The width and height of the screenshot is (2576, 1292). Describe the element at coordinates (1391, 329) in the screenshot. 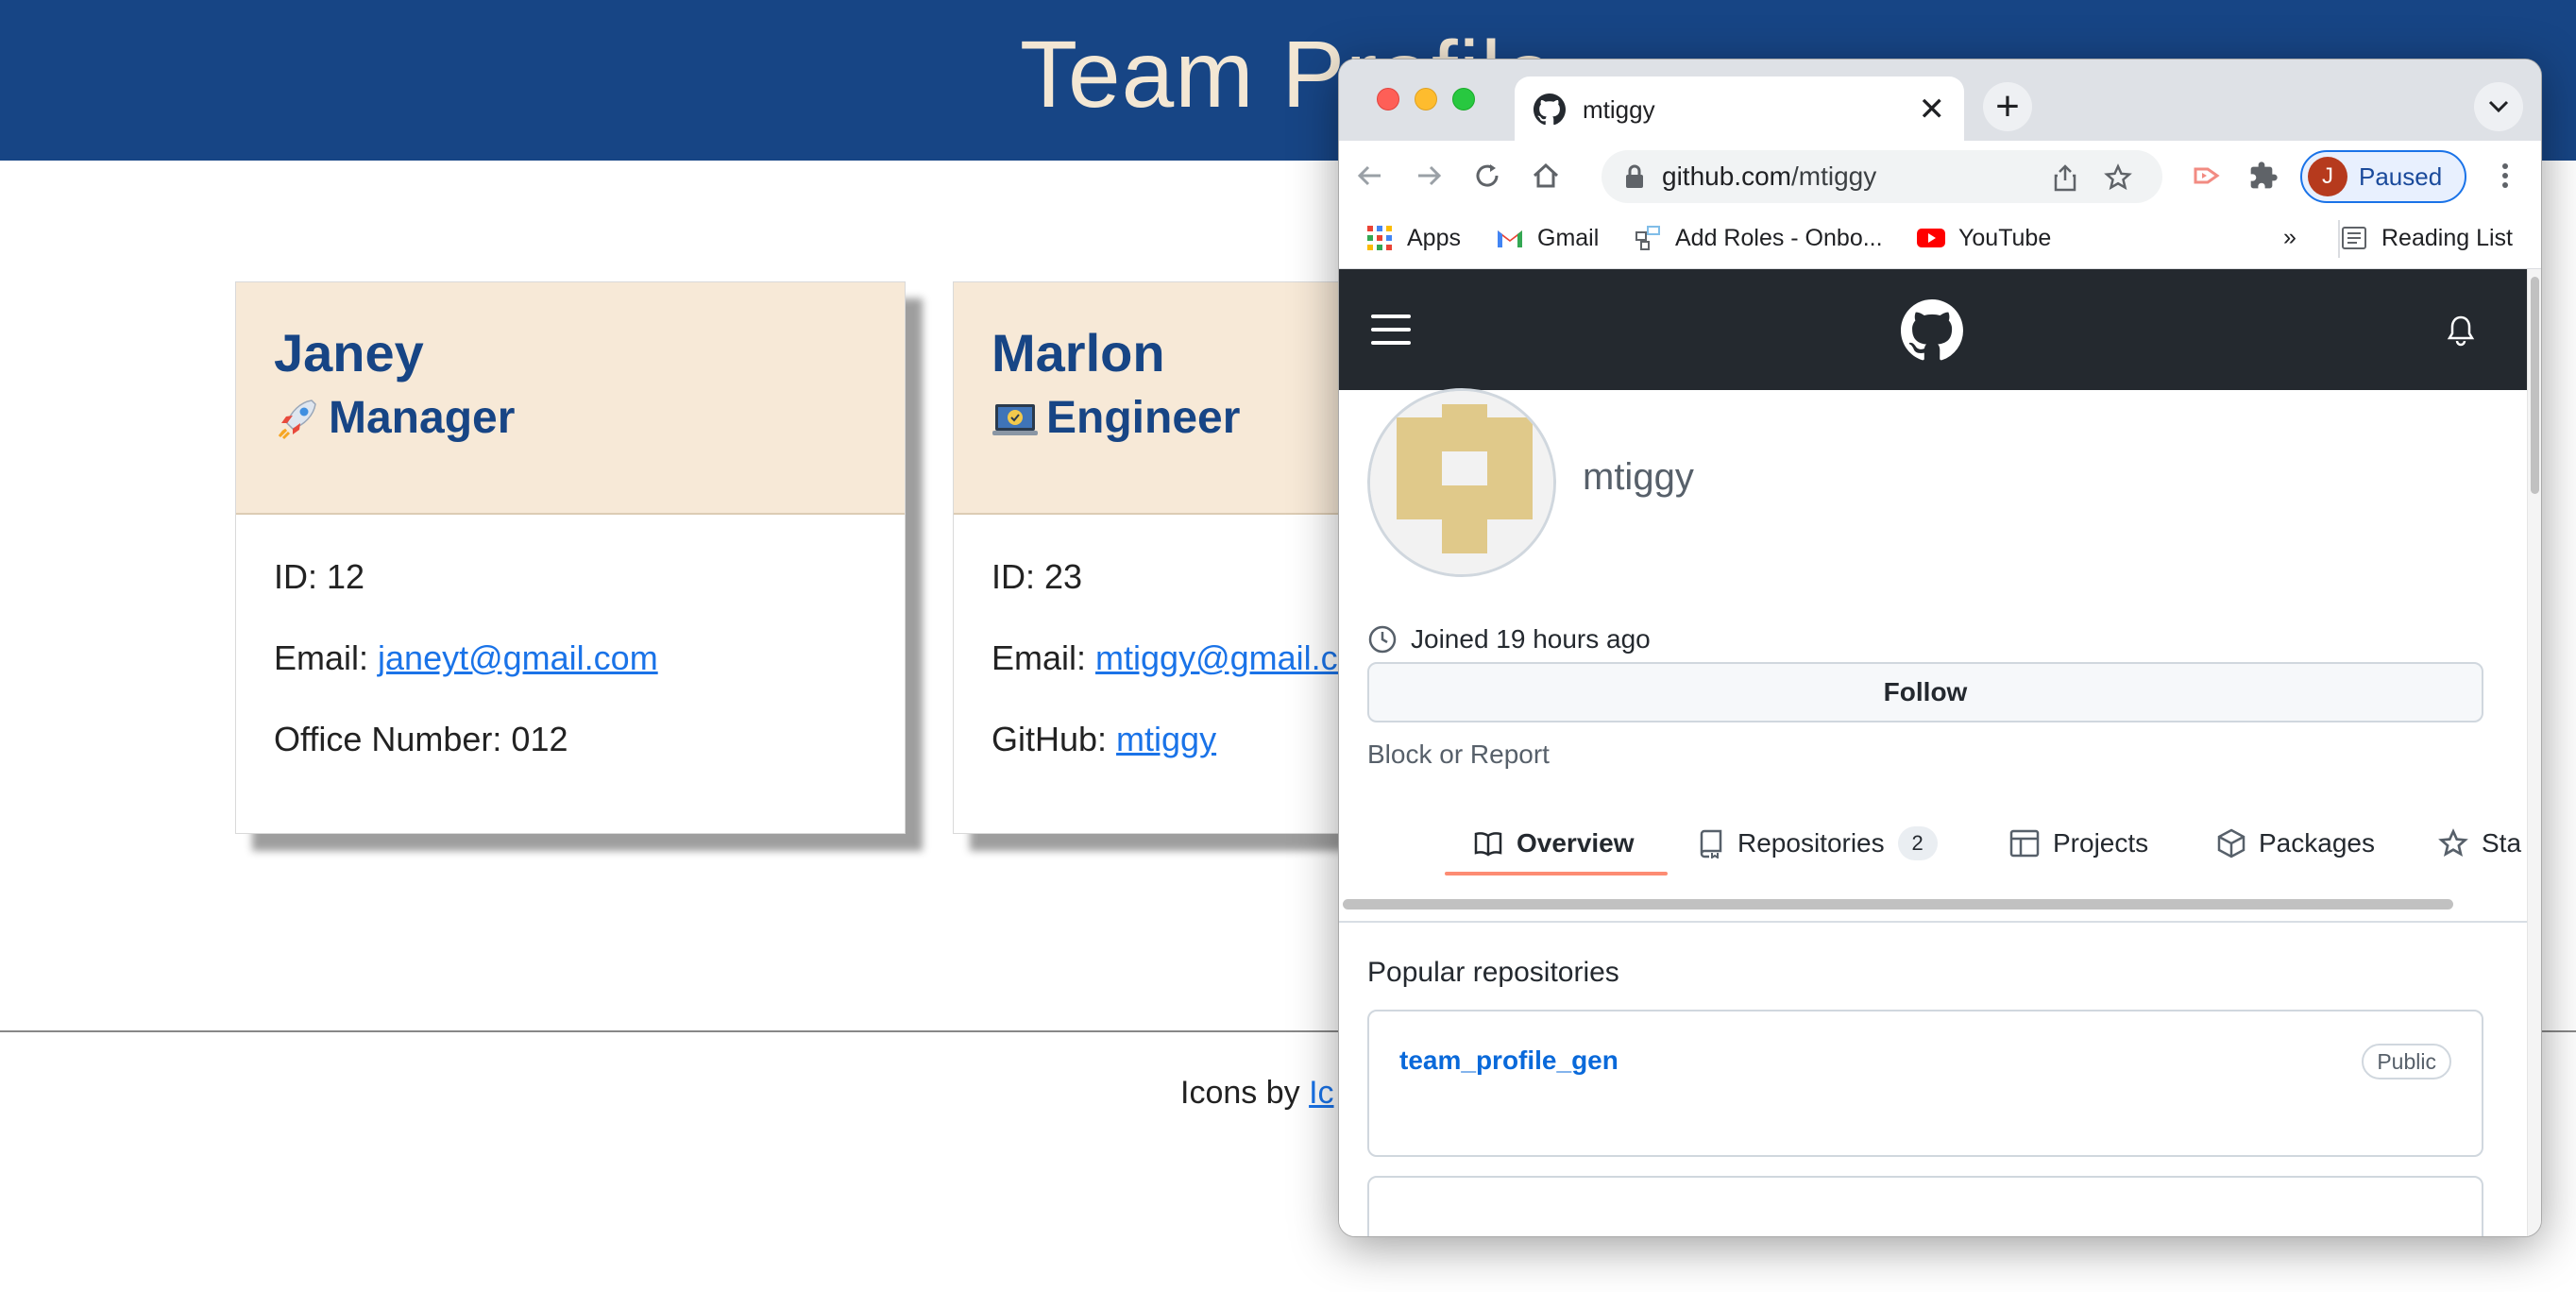

I see `hamburger-menu-icon` at that location.